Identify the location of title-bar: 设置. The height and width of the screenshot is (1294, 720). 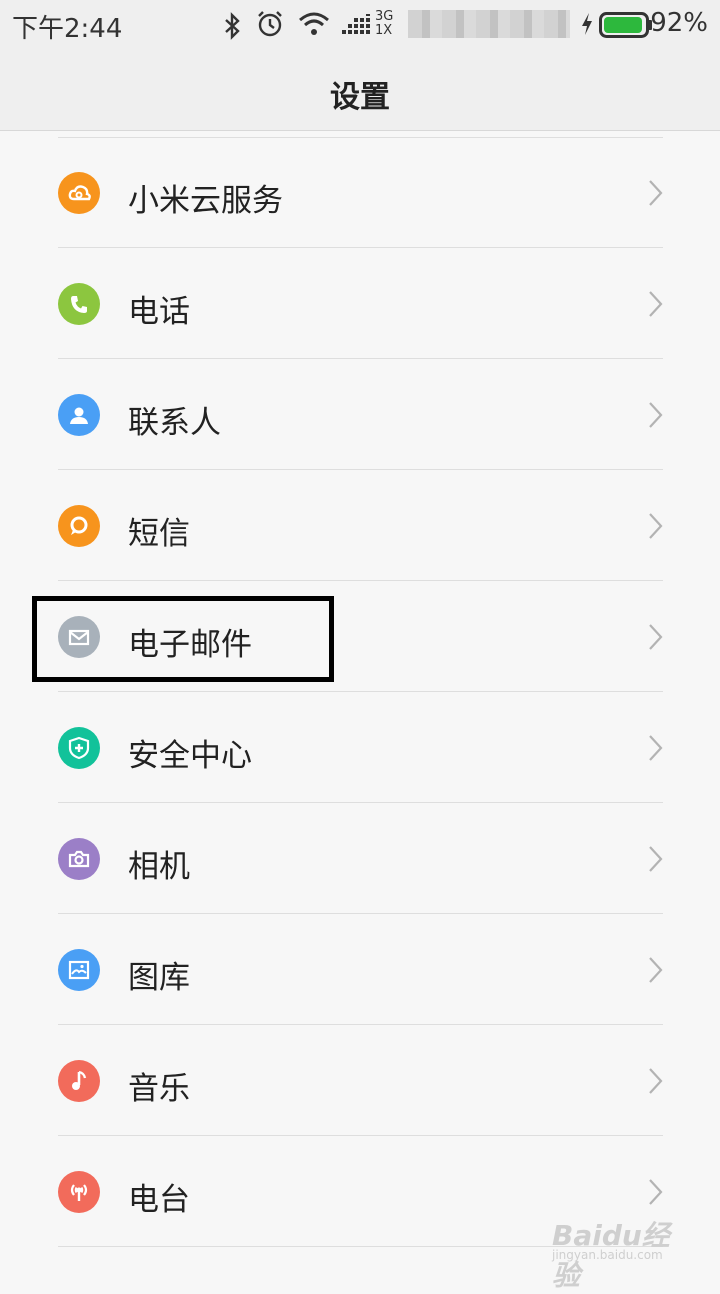
(360, 90).